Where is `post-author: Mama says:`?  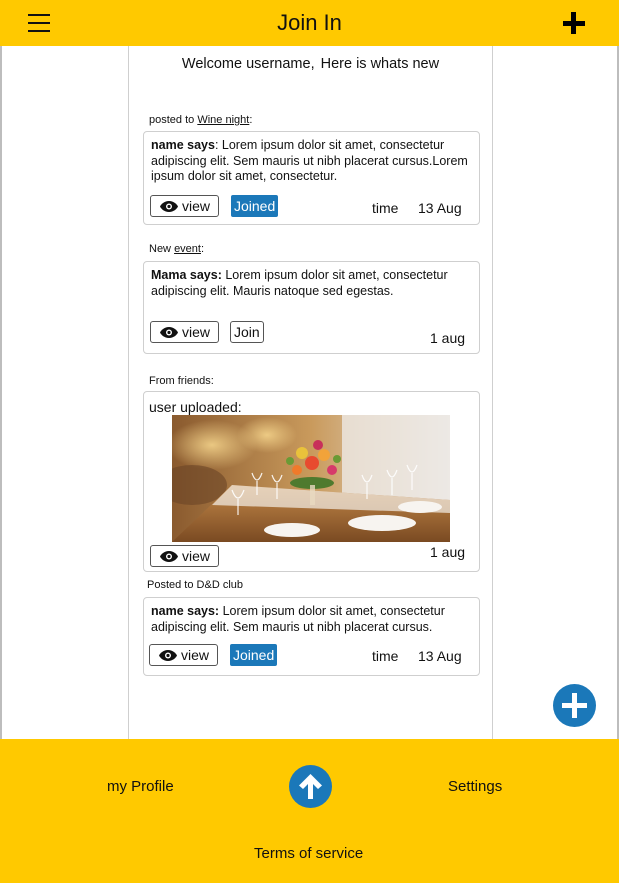
post-author: Mama says: is located at coordinates (186, 275).